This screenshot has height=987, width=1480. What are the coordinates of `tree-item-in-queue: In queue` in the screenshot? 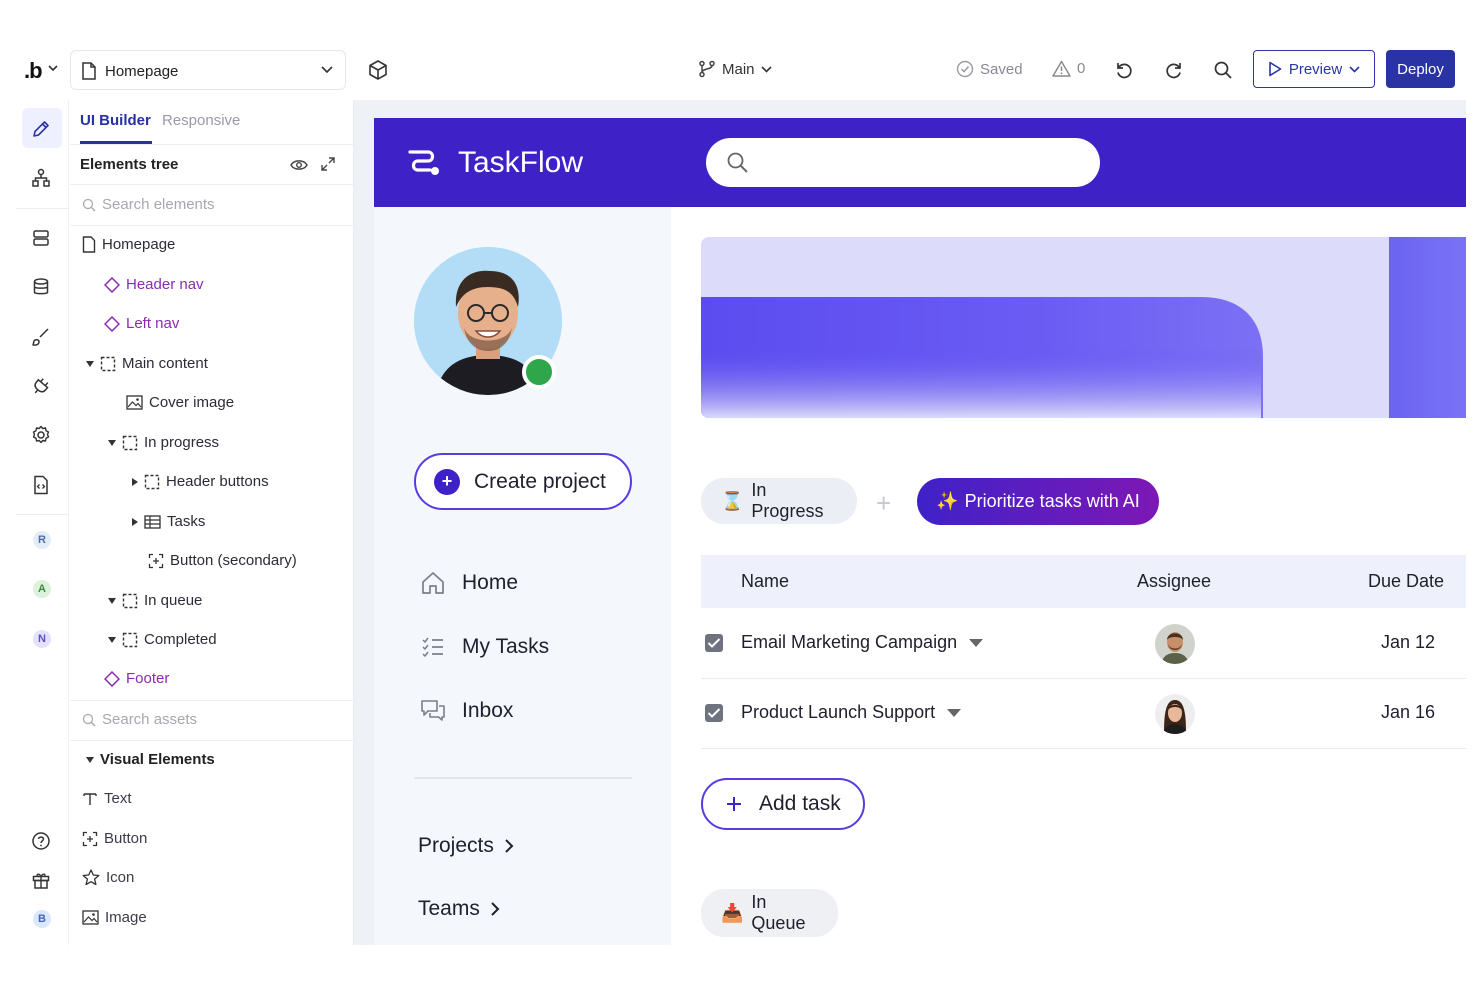 It's located at (155, 600).